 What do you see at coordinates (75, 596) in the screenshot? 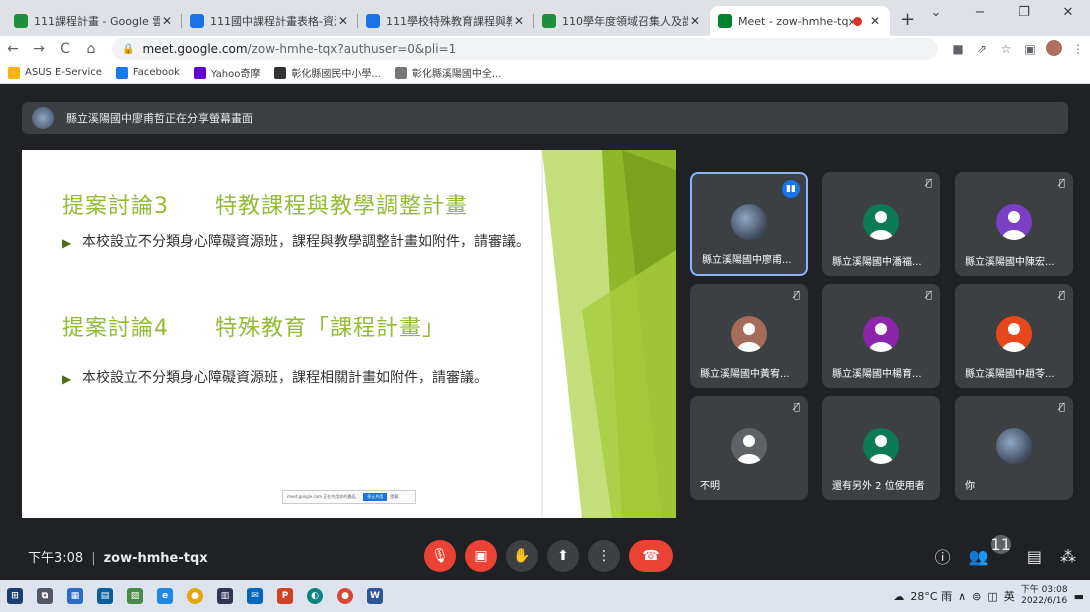
I see `edge-legacy-icon: ▦` at bounding box center [75, 596].